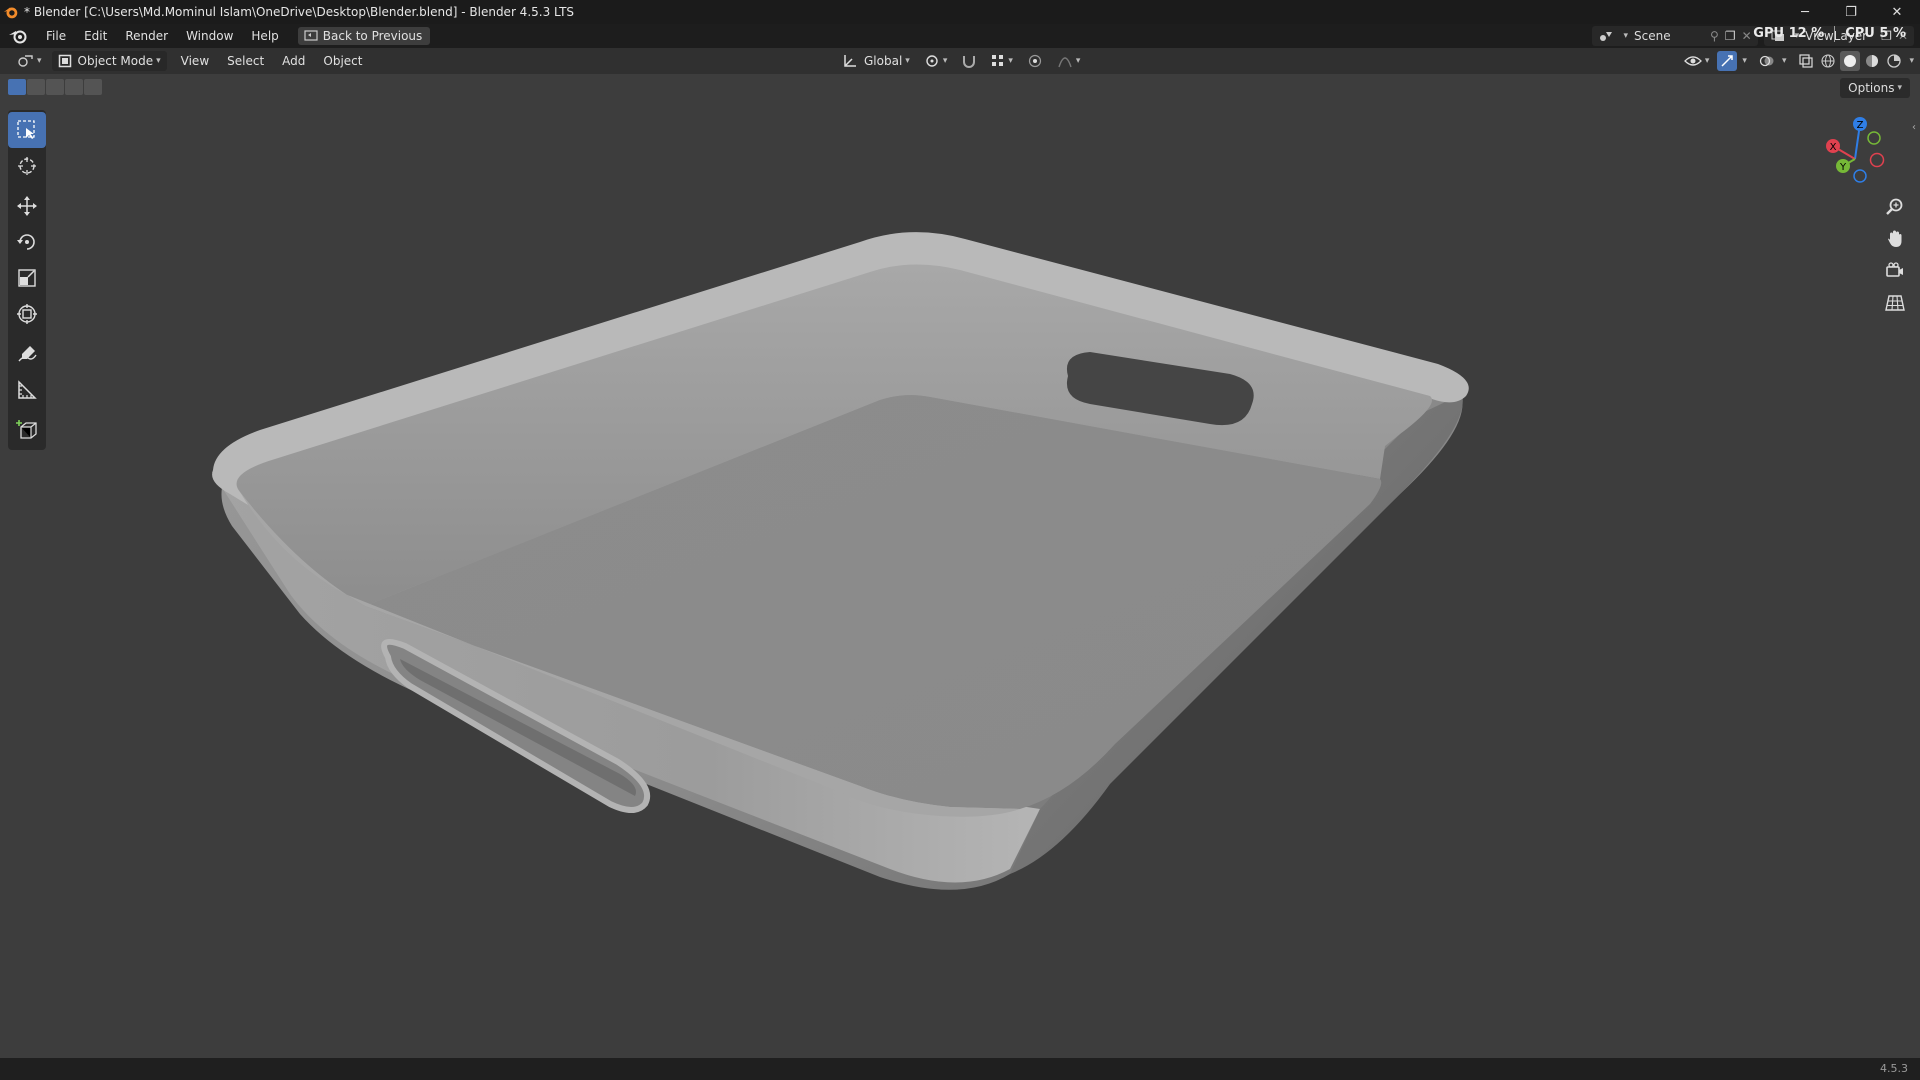  Describe the element at coordinates (245, 61) in the screenshot. I see `header-menu-select: Select` at that location.